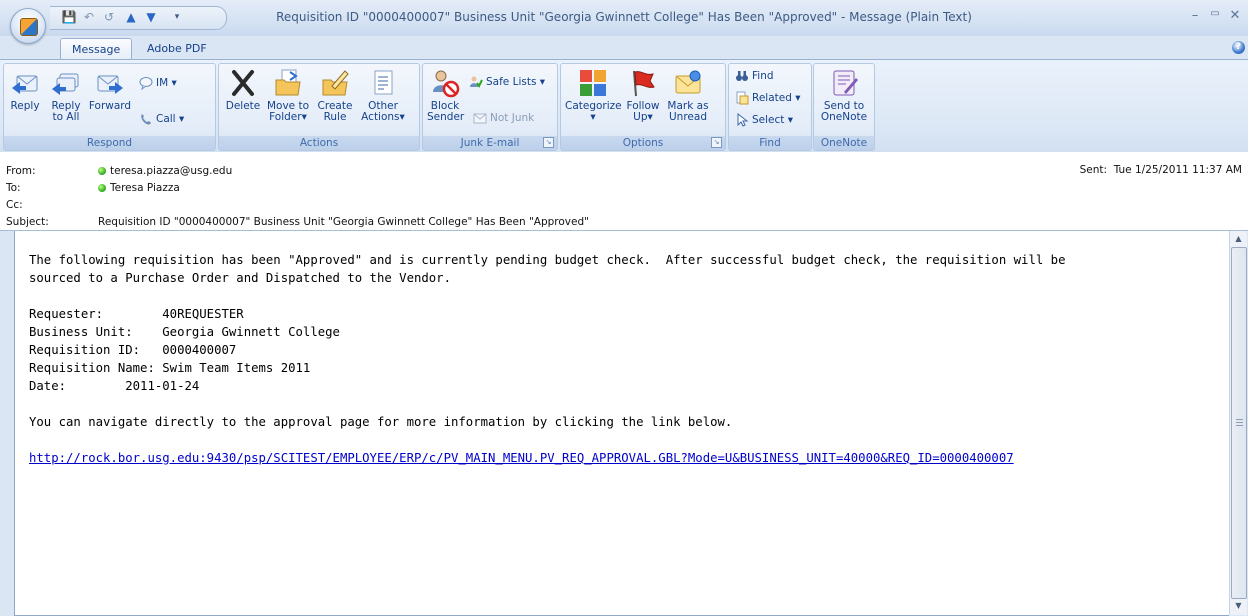 The height and width of the screenshot is (616, 1248). Describe the element at coordinates (1093, 170) in the screenshot. I see `sent-label: Sent:` at that location.